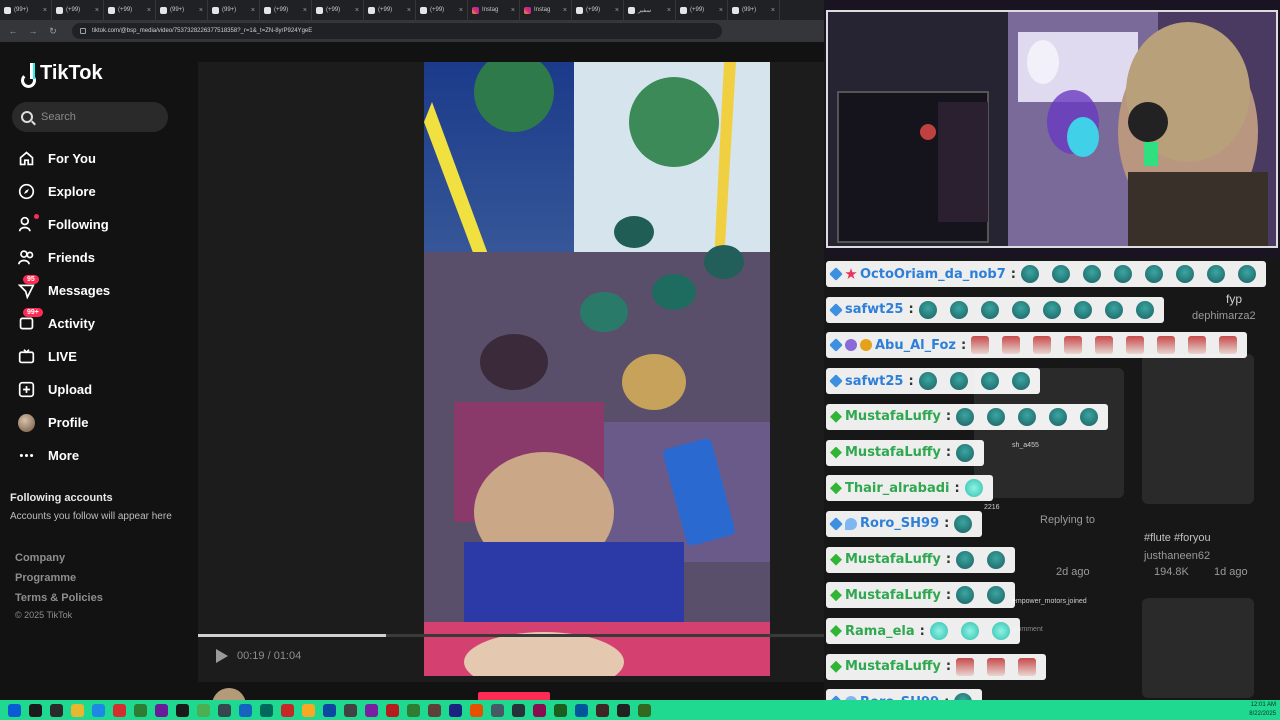 Image resolution: width=1280 pixels, height=720 pixels. What do you see at coordinates (59, 558) in the screenshot?
I see `footer-link-company: Company` at bounding box center [59, 558].